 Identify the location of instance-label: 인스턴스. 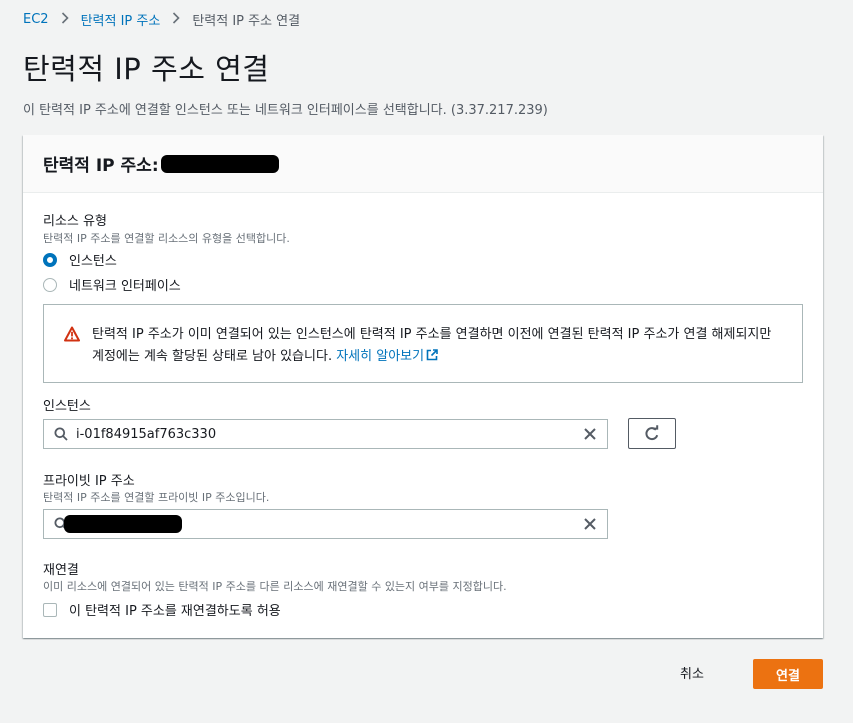
(67, 406).